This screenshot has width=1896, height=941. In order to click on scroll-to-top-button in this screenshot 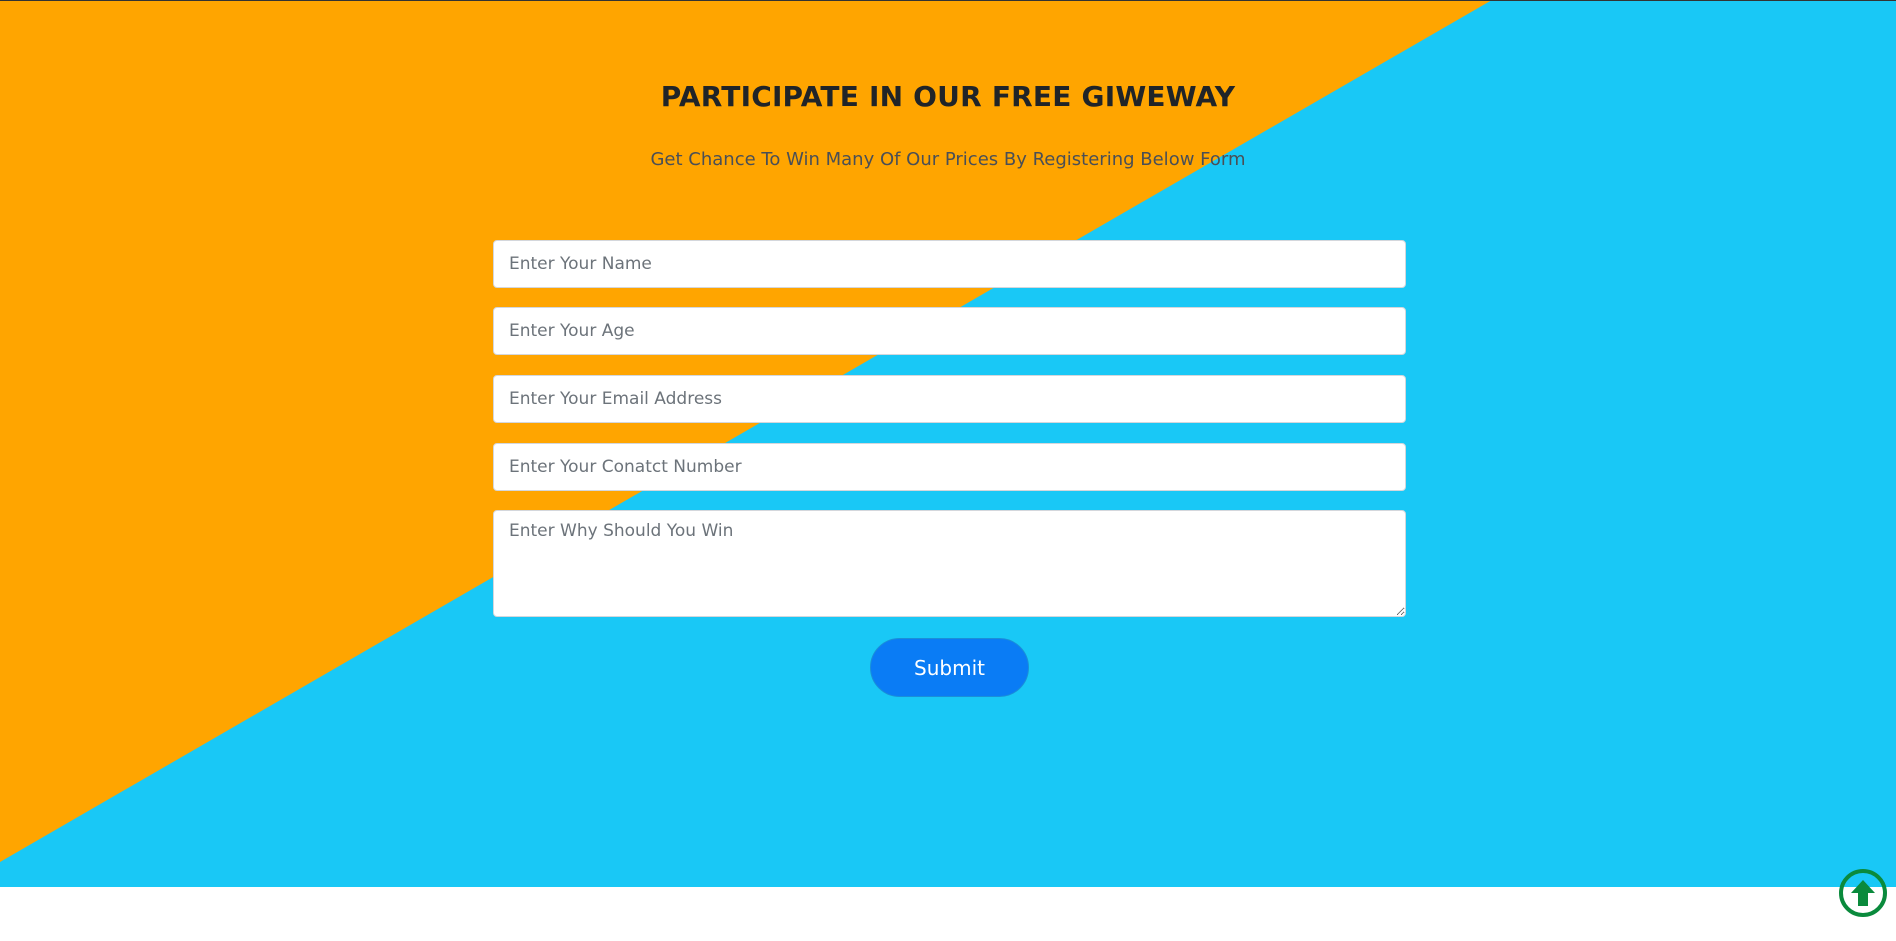, I will do `click(1863, 893)`.